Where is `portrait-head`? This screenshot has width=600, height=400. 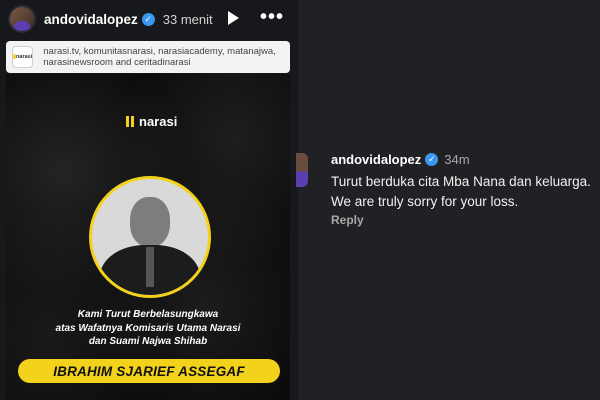
portrait-head is located at coordinates (150, 222).